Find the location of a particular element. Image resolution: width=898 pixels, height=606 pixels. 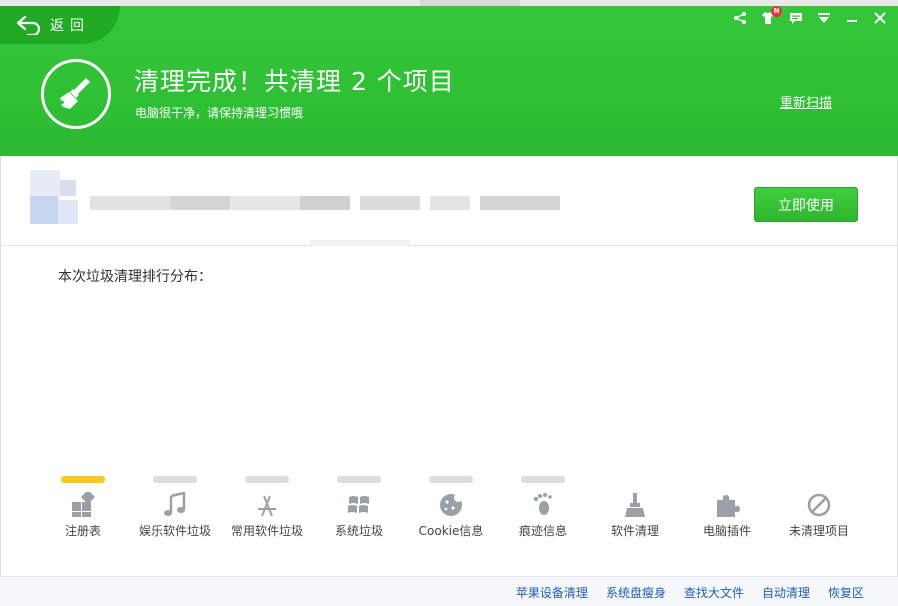

category-label: 注册表 is located at coordinates (82, 531).